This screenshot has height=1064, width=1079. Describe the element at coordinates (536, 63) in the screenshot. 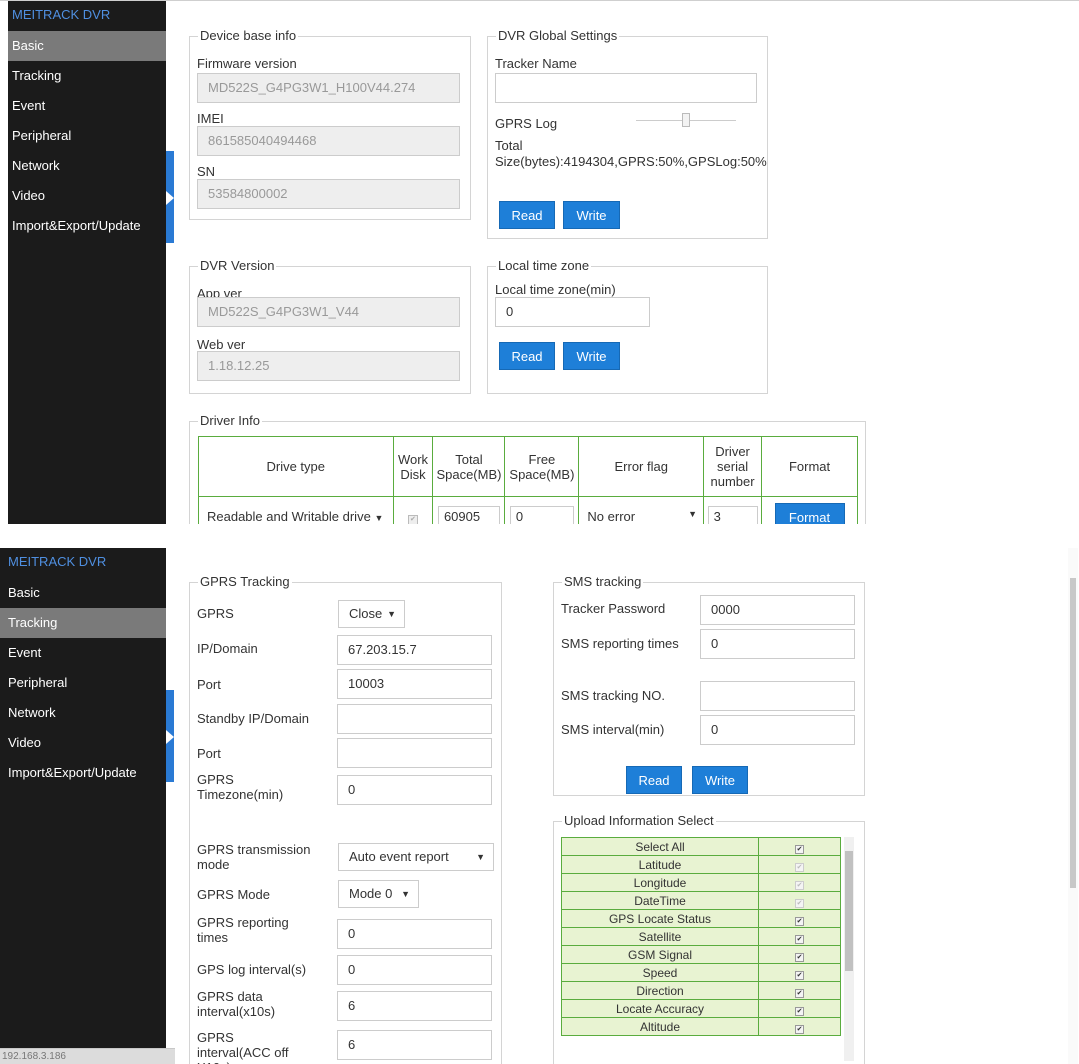

I see `tracker-name-label: Tracker Name` at that location.